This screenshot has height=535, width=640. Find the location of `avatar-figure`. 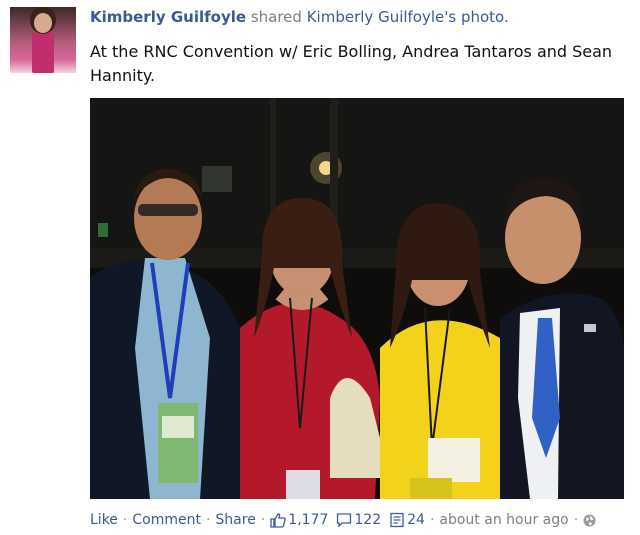

avatar-figure is located at coordinates (43, 50).